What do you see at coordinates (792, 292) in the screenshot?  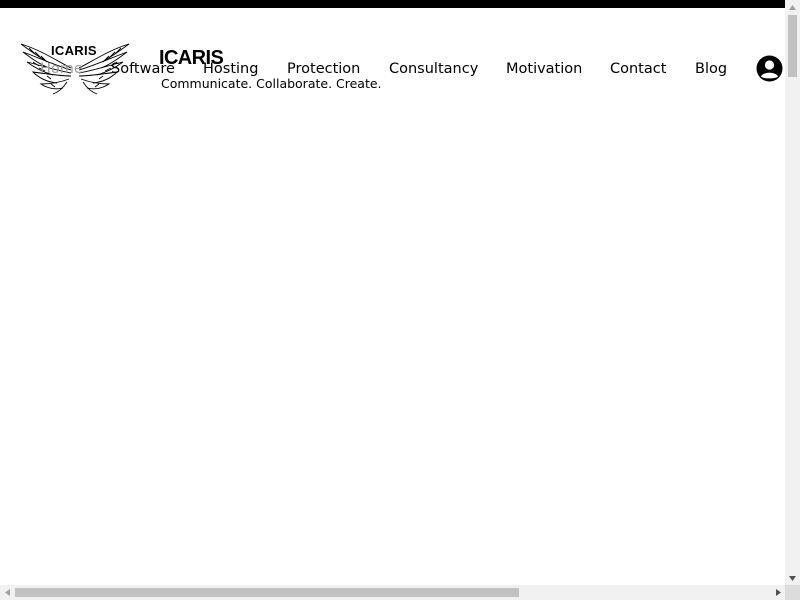 I see `vertical-scrollbar` at bounding box center [792, 292].